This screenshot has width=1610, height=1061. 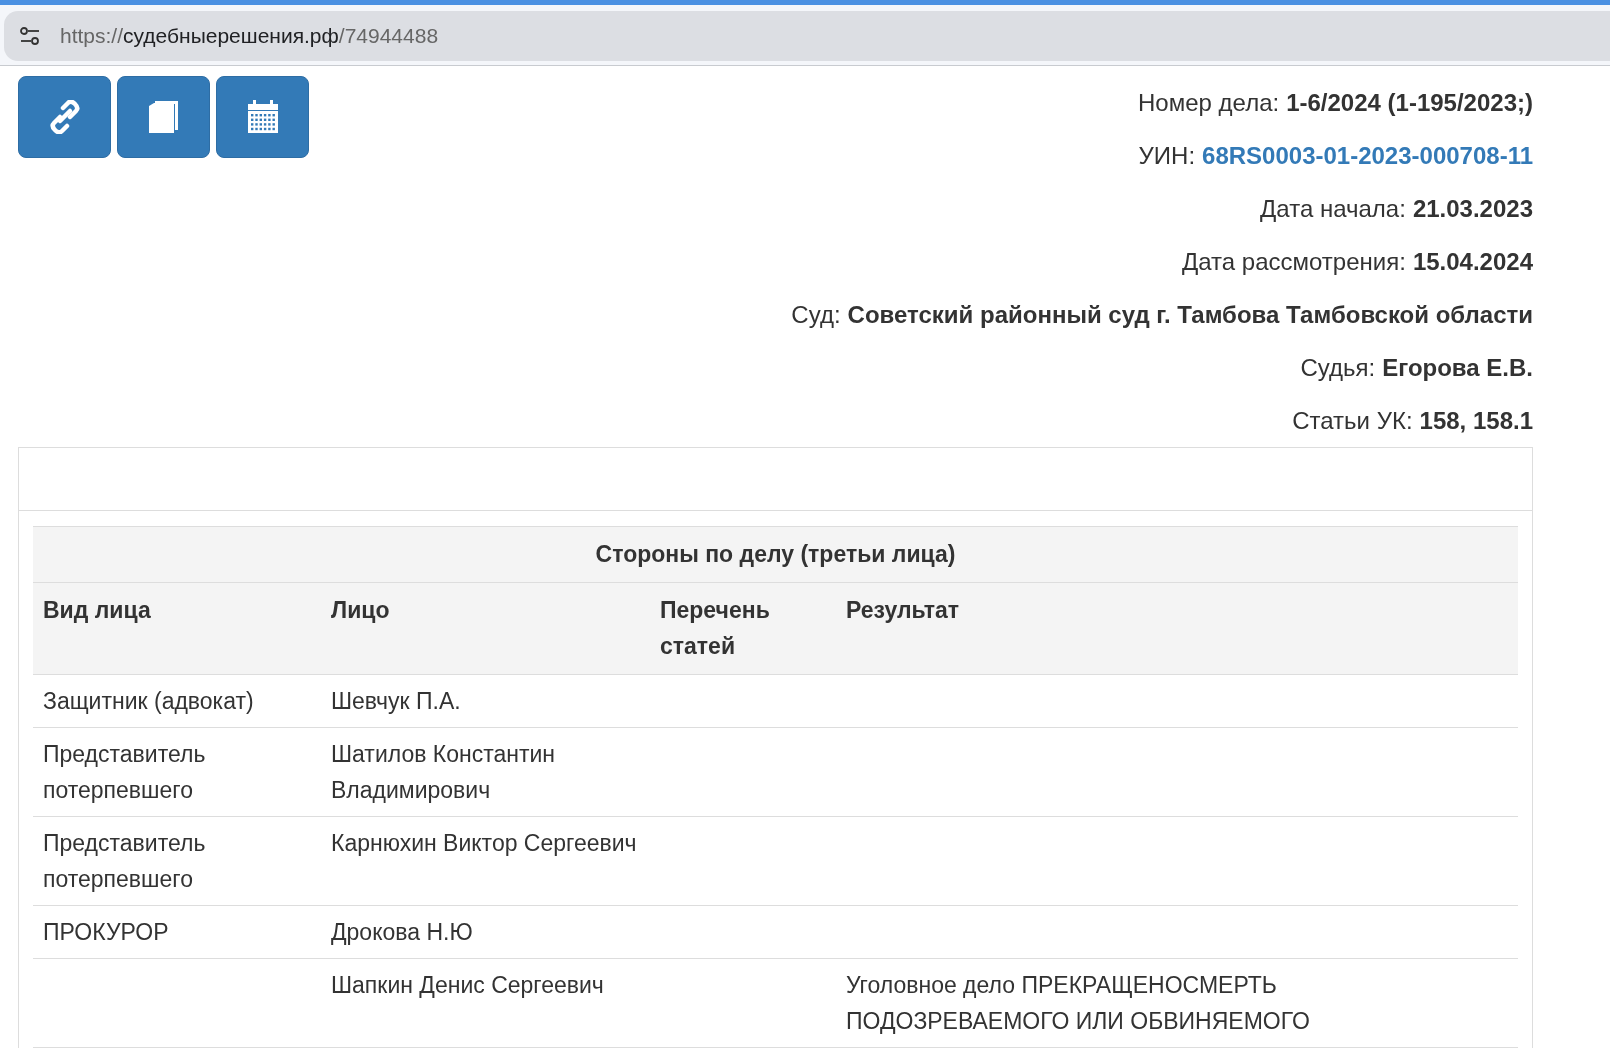 What do you see at coordinates (177, 628) in the screenshot?
I see `column-header: Вид лица` at bounding box center [177, 628].